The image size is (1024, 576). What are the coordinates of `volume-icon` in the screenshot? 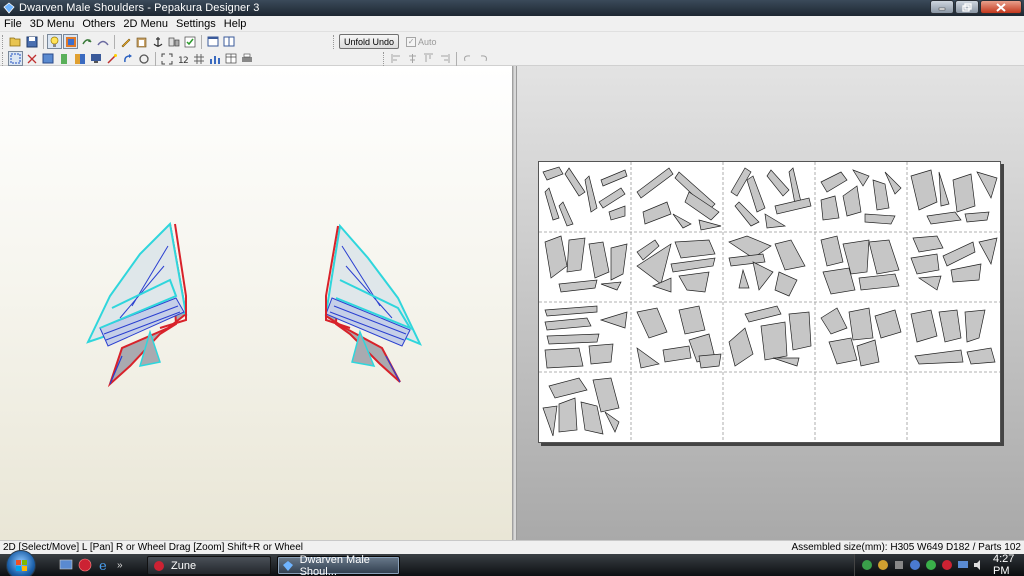 It's located at (979, 565).